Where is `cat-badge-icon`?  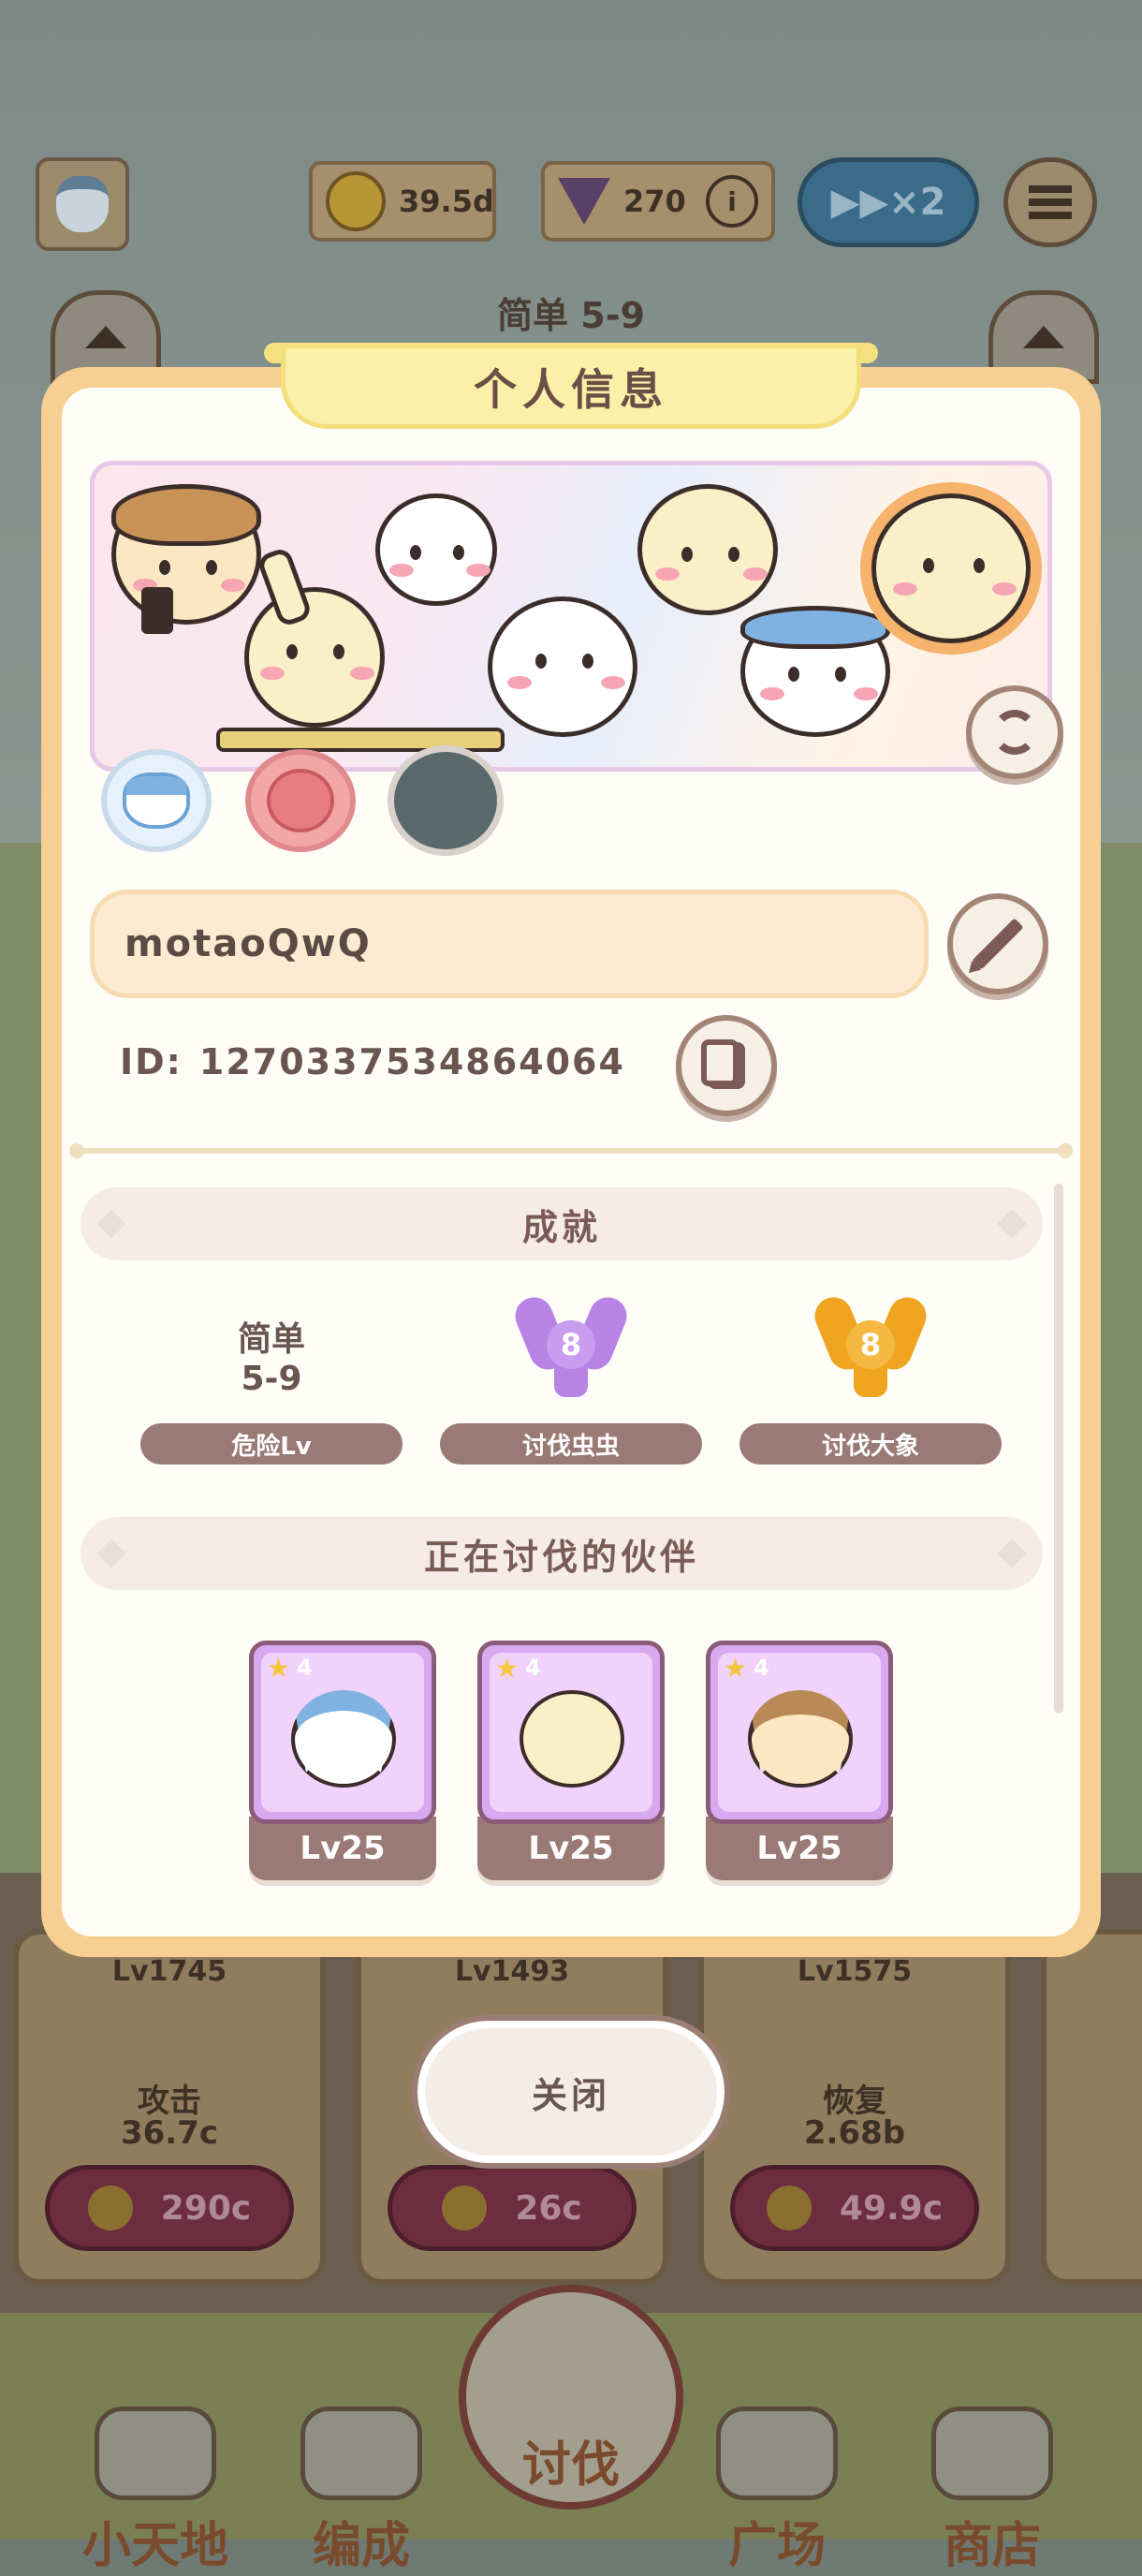
cat-badge-icon is located at coordinates (156, 801).